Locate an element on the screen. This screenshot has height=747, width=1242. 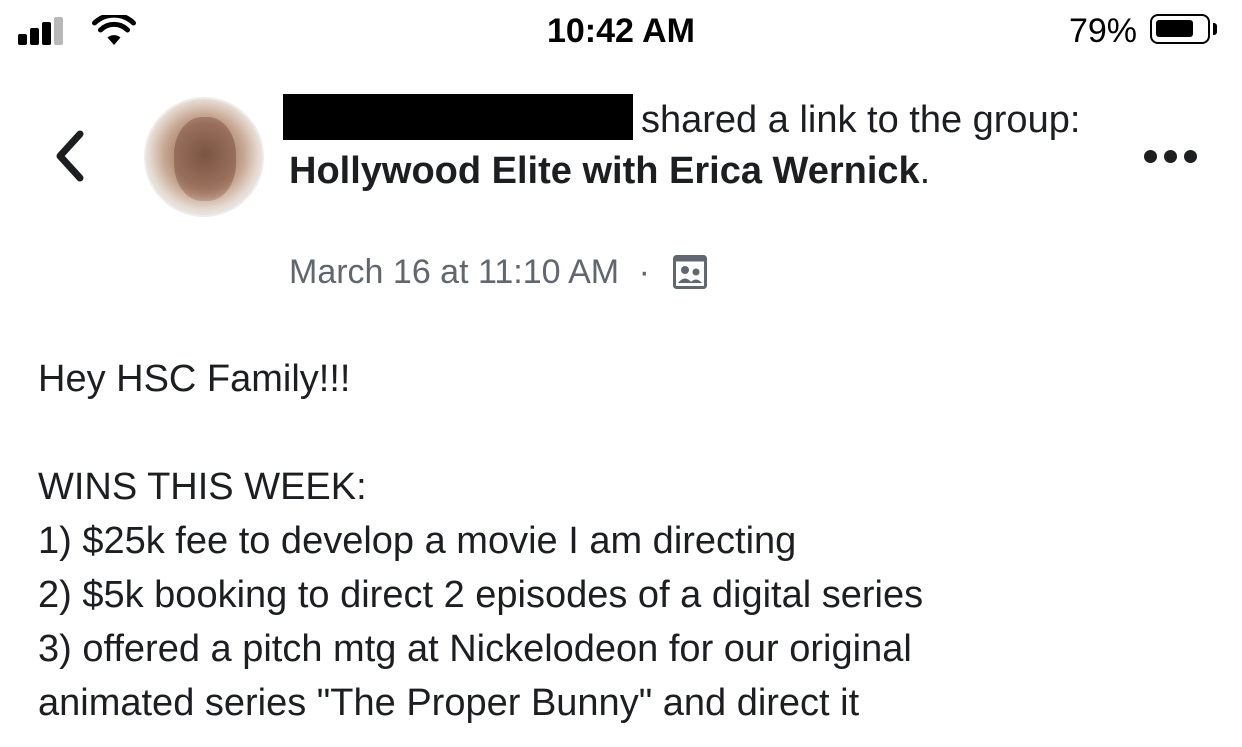
battery-cap is located at coordinates (1215, 29).